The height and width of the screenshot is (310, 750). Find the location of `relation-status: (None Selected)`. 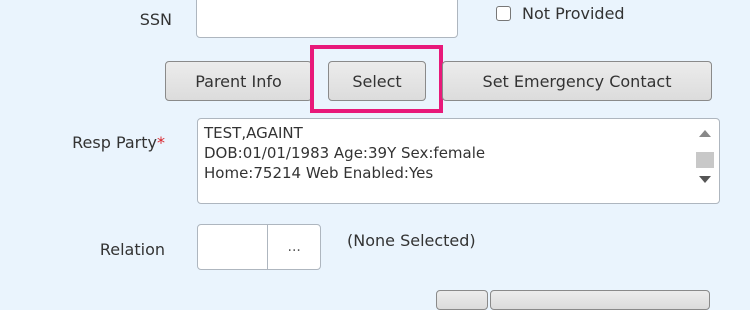

relation-status: (None Selected) is located at coordinates (411, 240).